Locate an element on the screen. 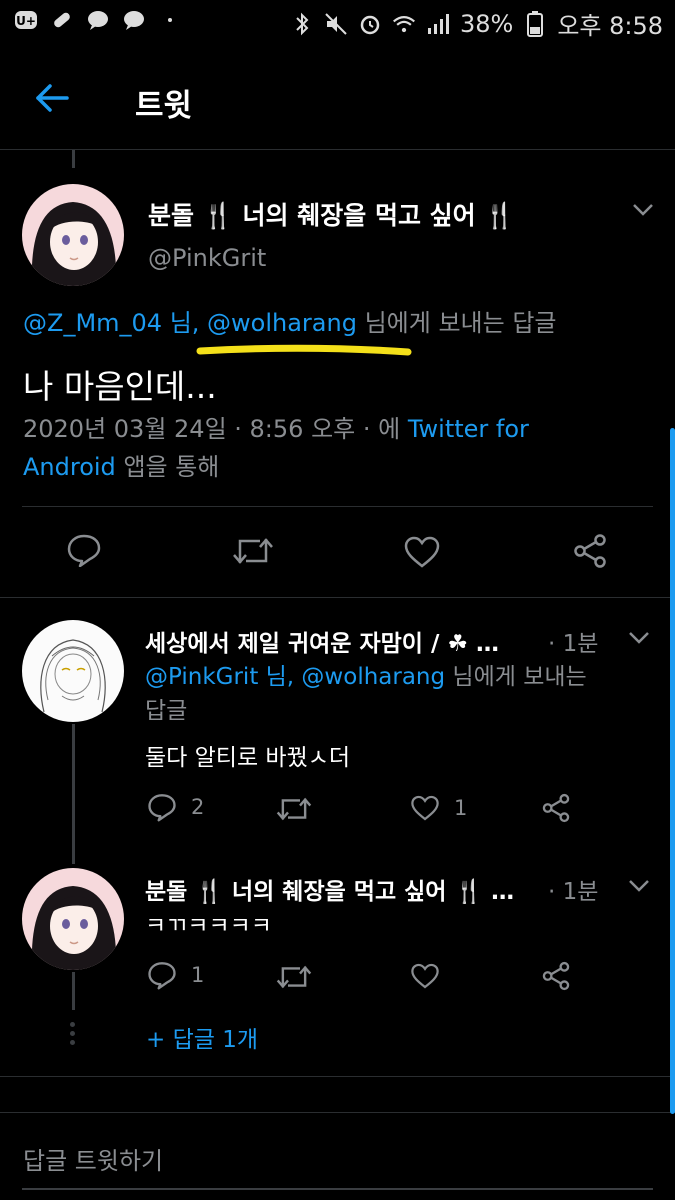 This screenshot has width=675, height=1200. reply2-text: ㅋㄲㅋㅋㅋㅋ is located at coordinates (208, 926).